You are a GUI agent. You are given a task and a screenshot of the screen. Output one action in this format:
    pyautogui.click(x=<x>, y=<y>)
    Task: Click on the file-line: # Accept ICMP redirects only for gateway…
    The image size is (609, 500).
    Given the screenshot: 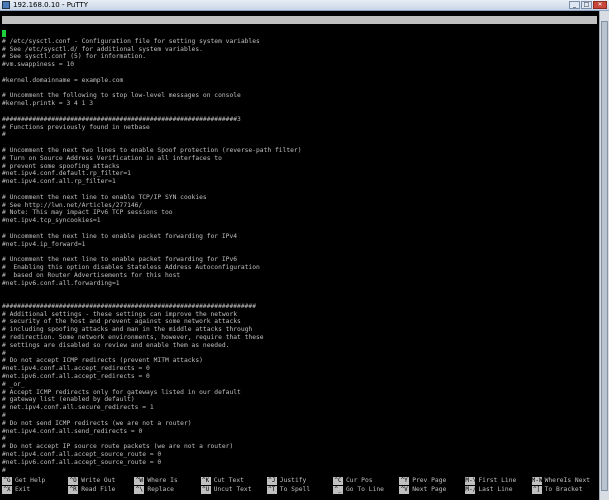 What is the action you would take?
    pyautogui.click(x=299, y=393)
    